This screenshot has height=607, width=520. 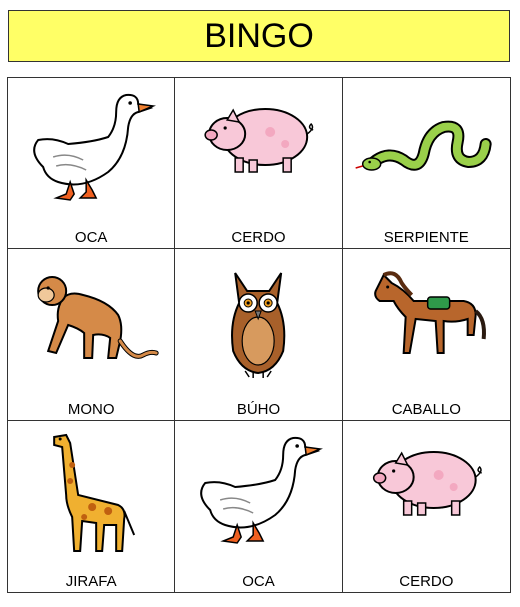 I want to click on bingo-cell-owl: BÚHO, so click(x=259, y=335).